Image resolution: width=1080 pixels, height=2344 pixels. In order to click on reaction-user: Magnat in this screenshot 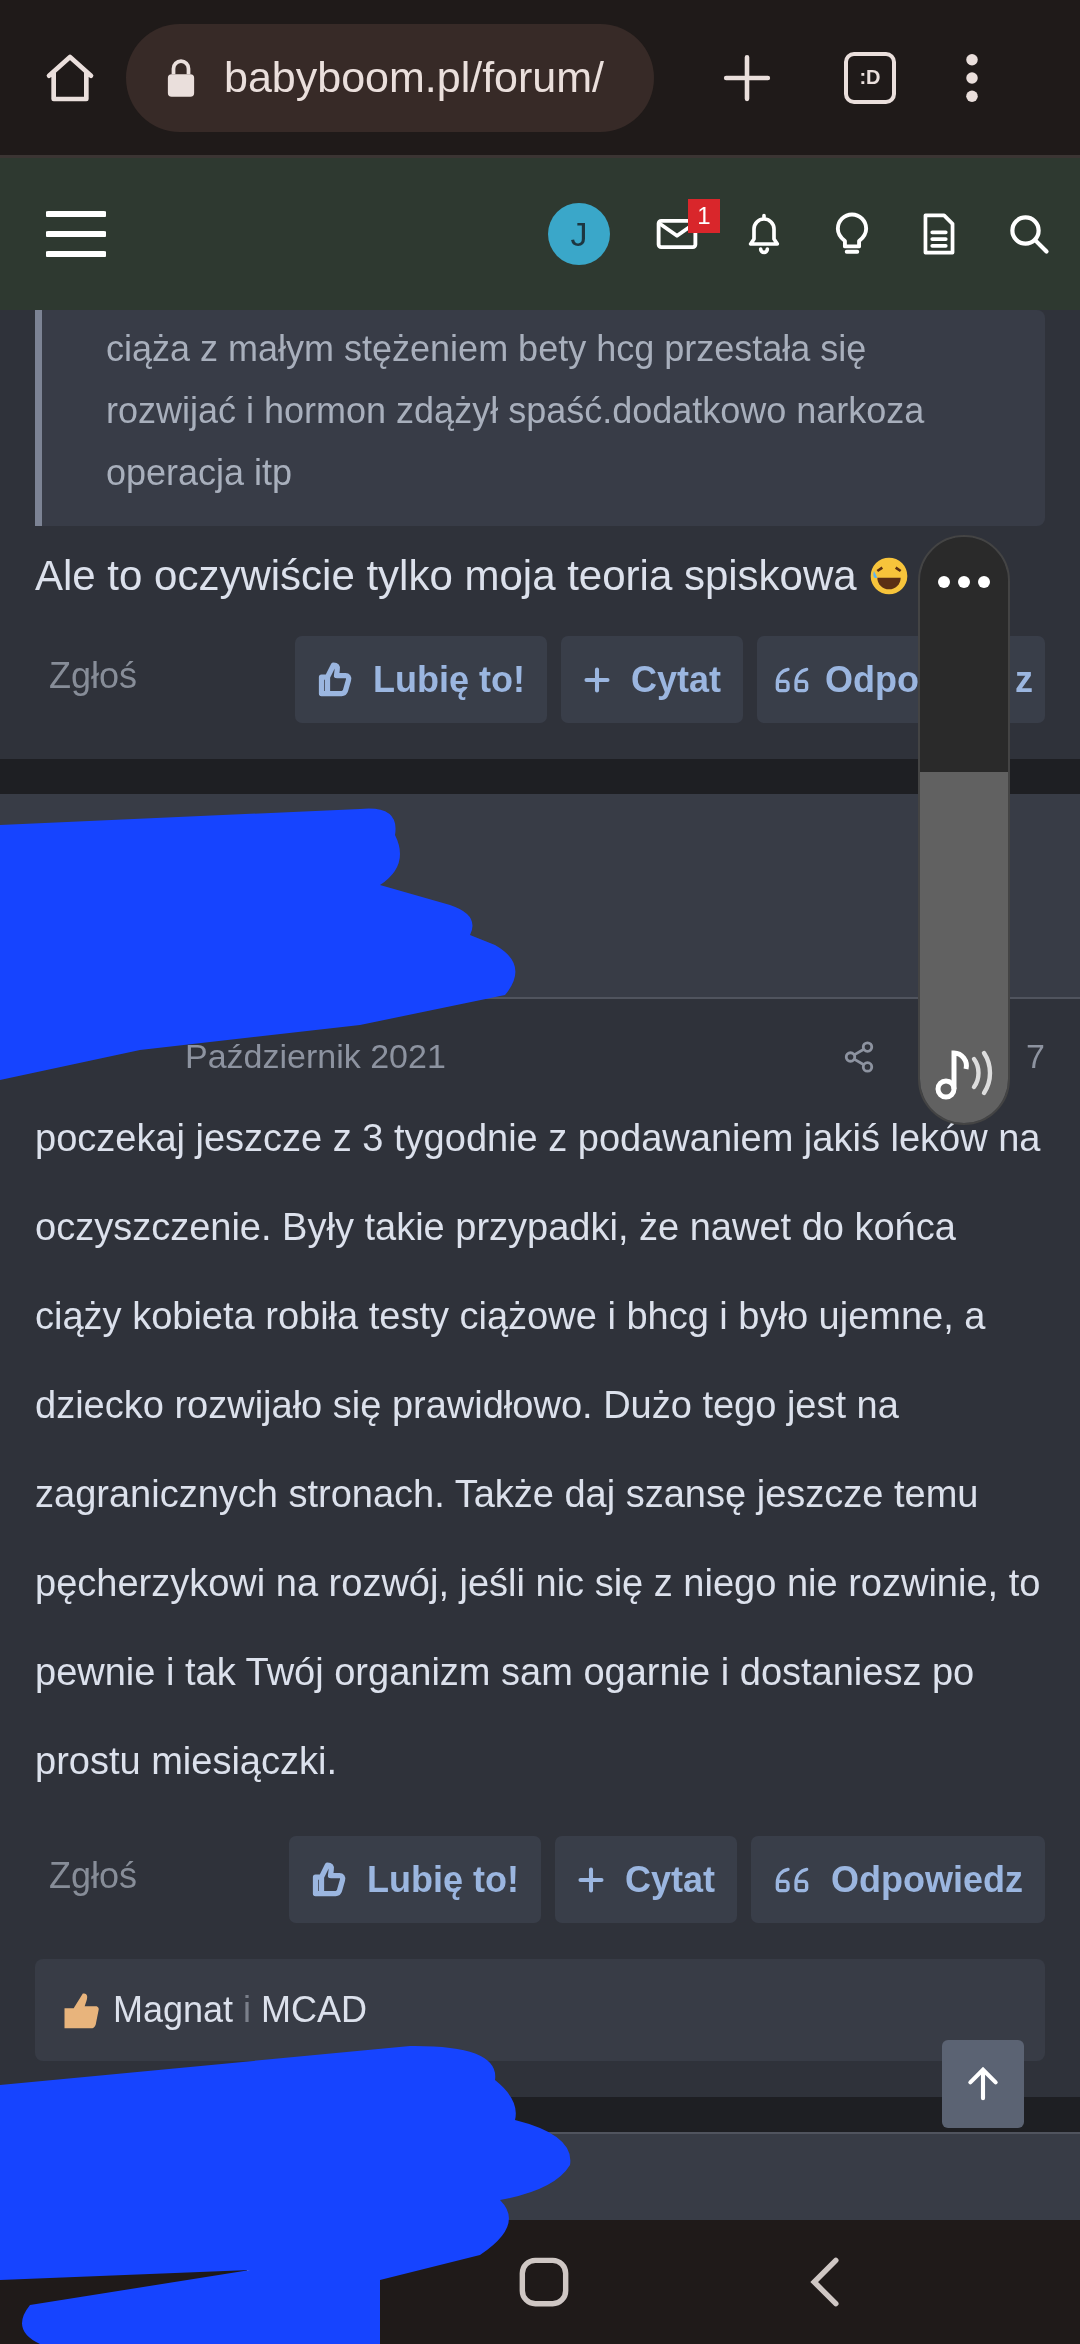, I will do `click(173, 2010)`.